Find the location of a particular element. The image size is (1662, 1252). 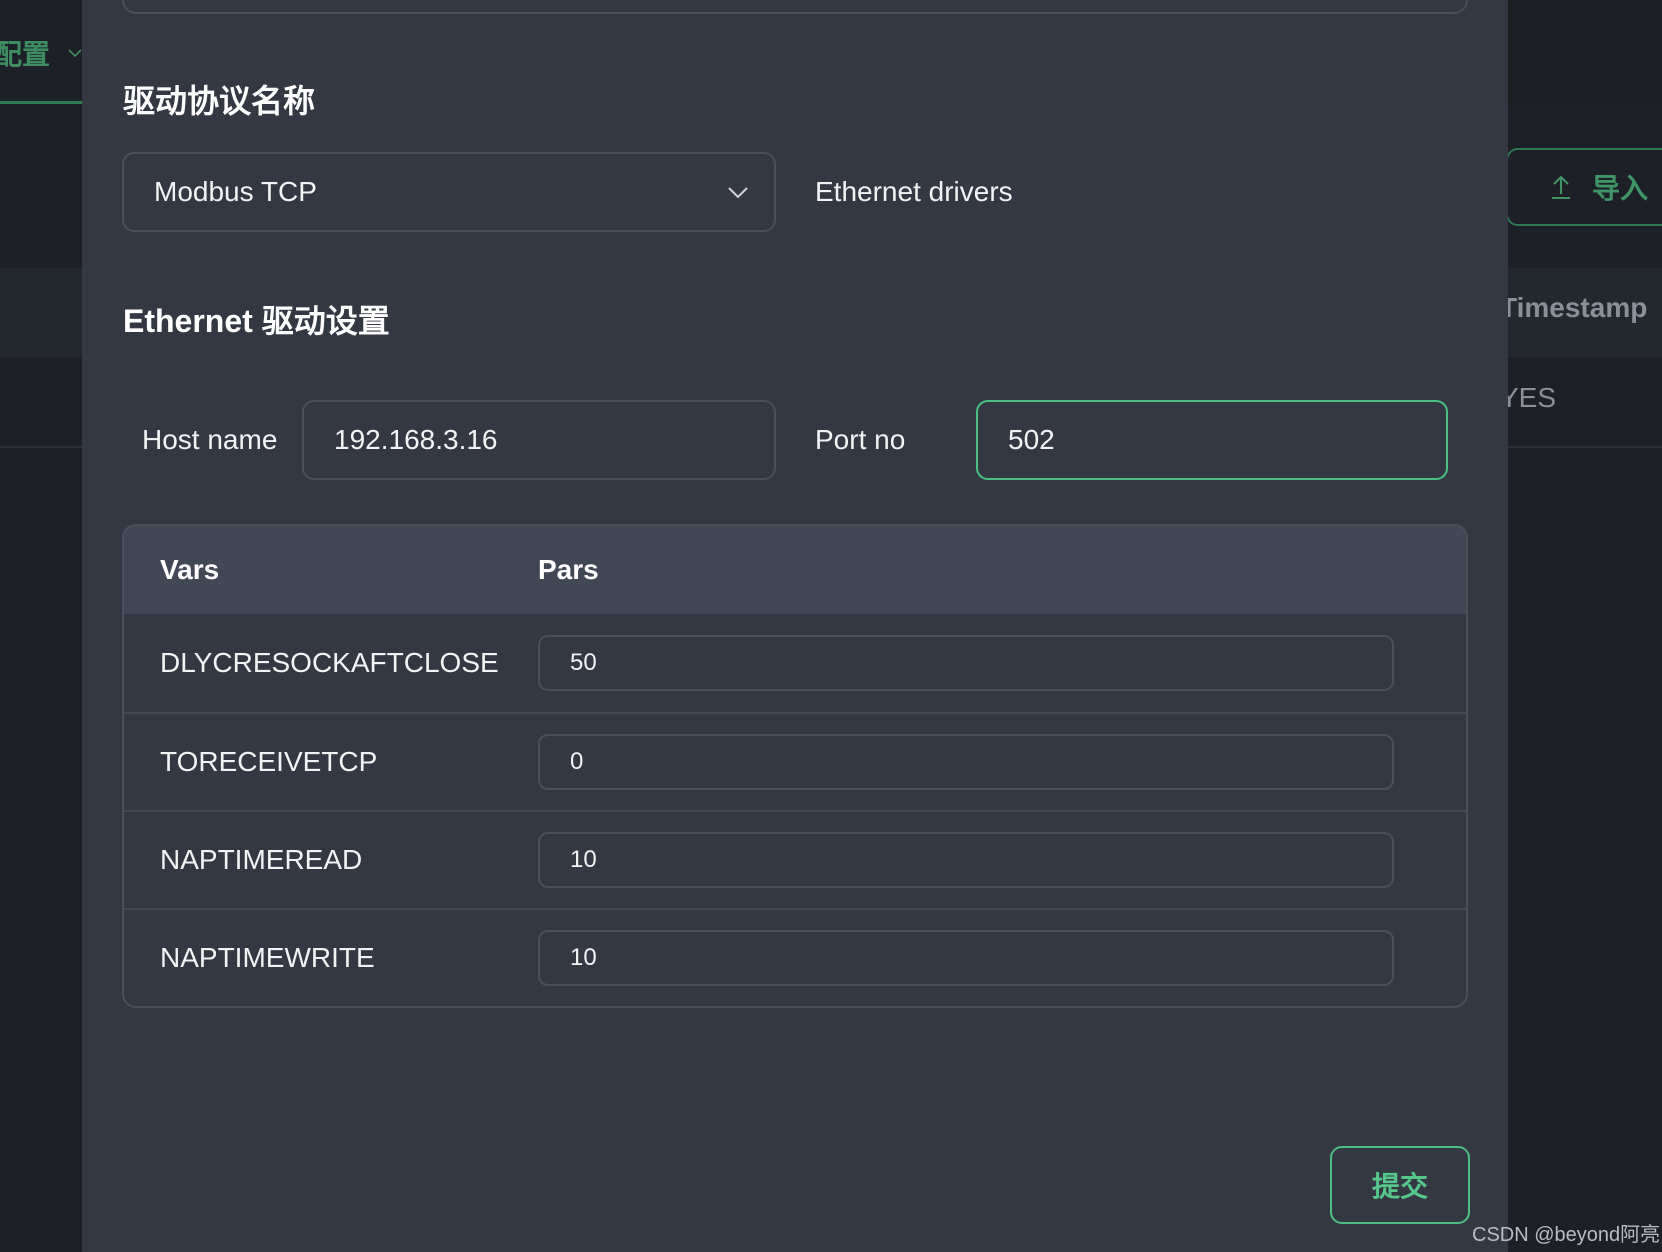

protocol-select-value: Modbus TCP is located at coordinates (235, 191).